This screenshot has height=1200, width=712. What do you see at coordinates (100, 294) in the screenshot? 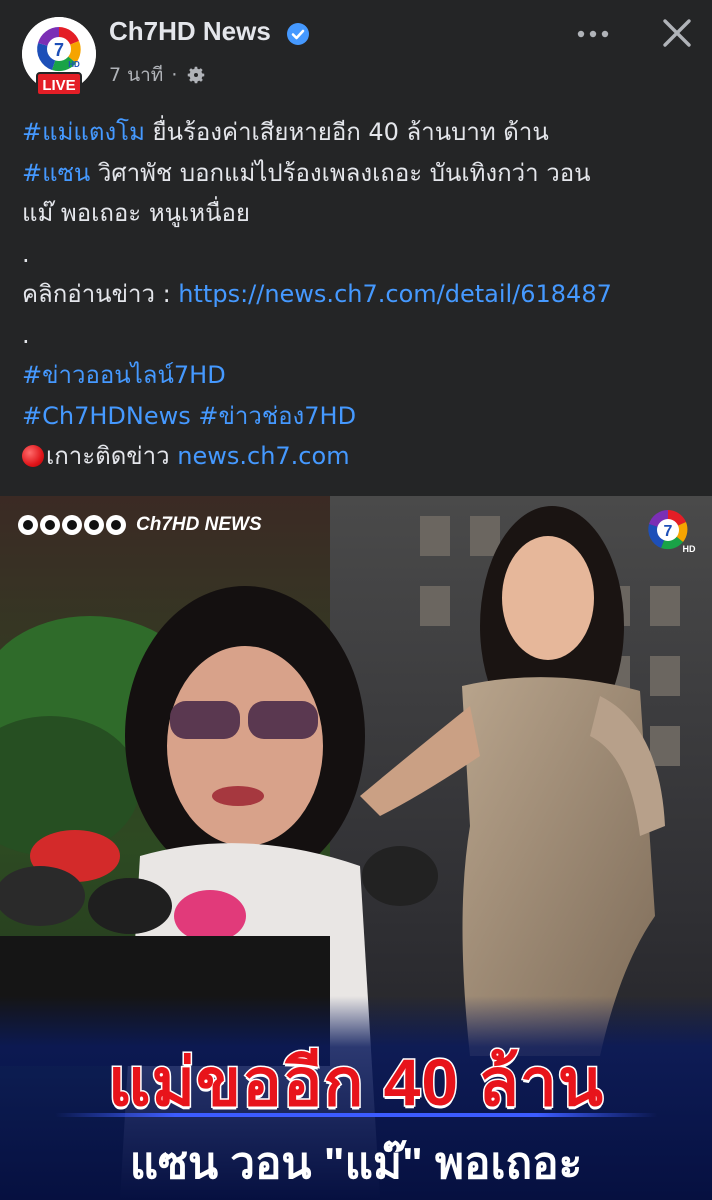
I see `read-label: คลิกอ่านข่าว :` at bounding box center [100, 294].